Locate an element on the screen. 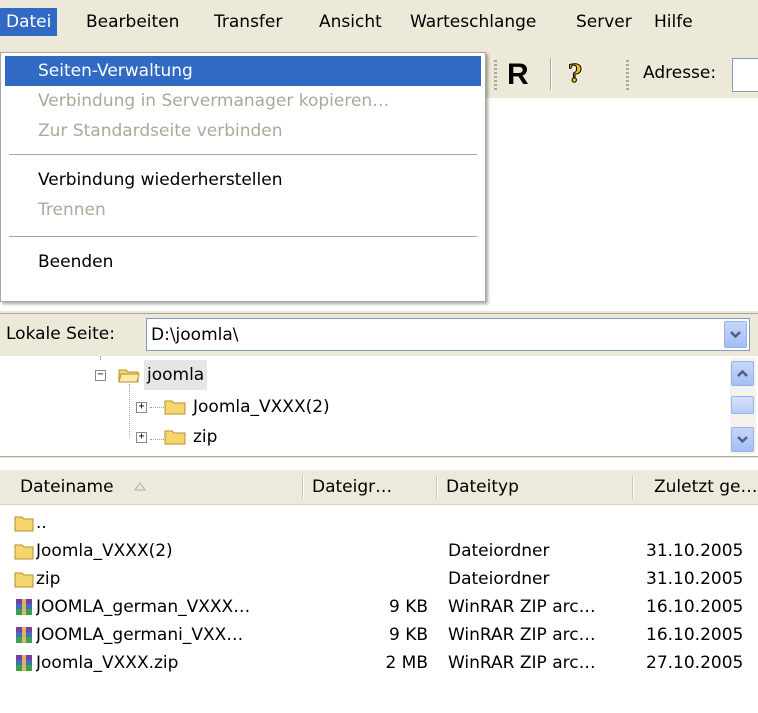 The image size is (758, 713). tree-node-zip: + zip is located at coordinates (360, 437).